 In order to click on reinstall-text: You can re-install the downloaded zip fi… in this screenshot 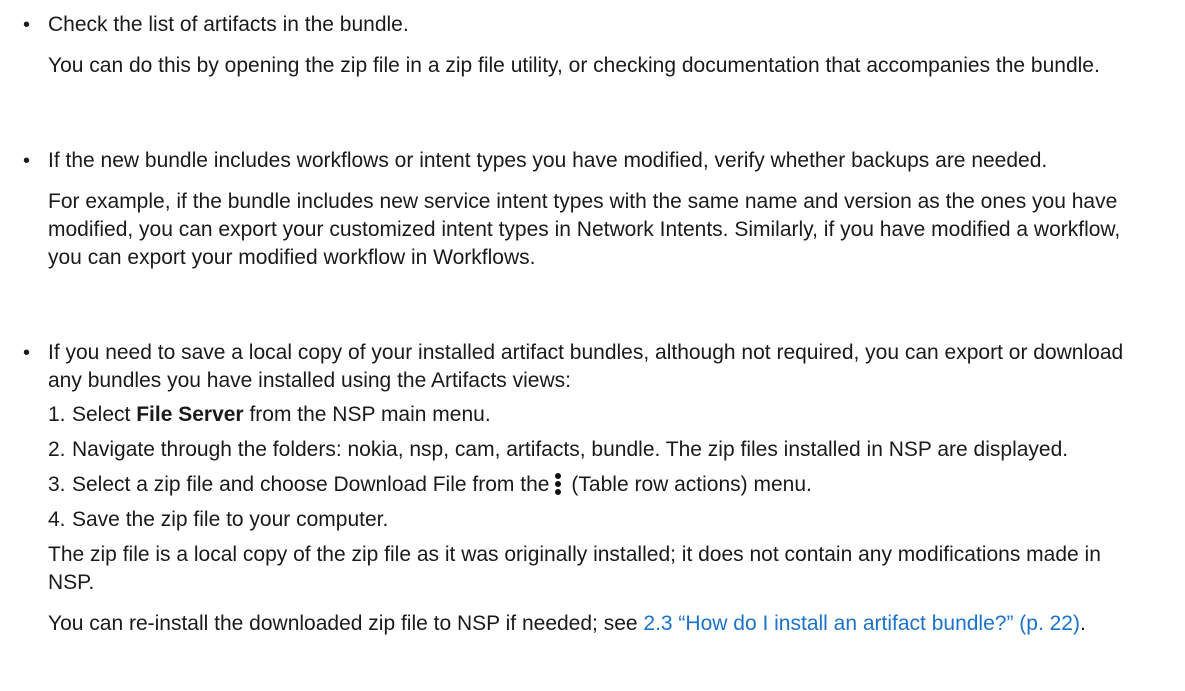, I will do `click(346, 623)`.